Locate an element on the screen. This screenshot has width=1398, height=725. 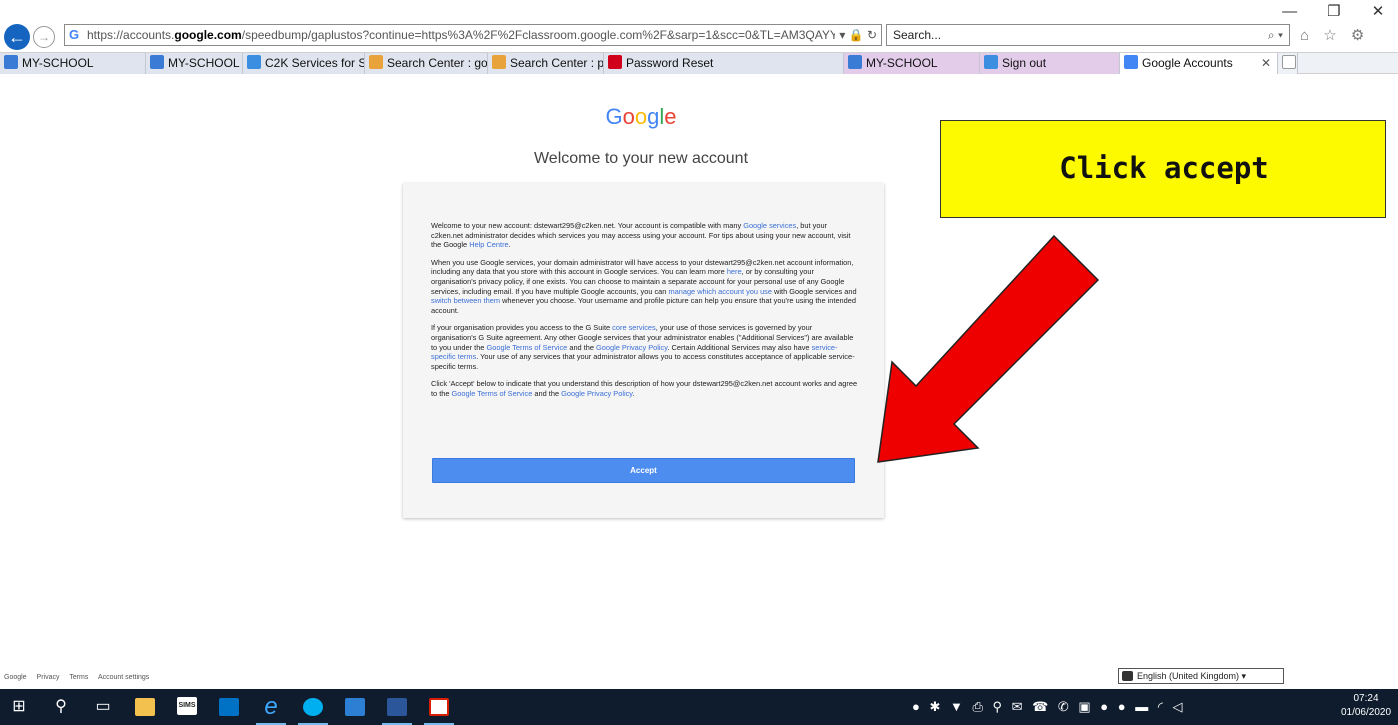
forward-button: → is located at coordinates (44, 37).